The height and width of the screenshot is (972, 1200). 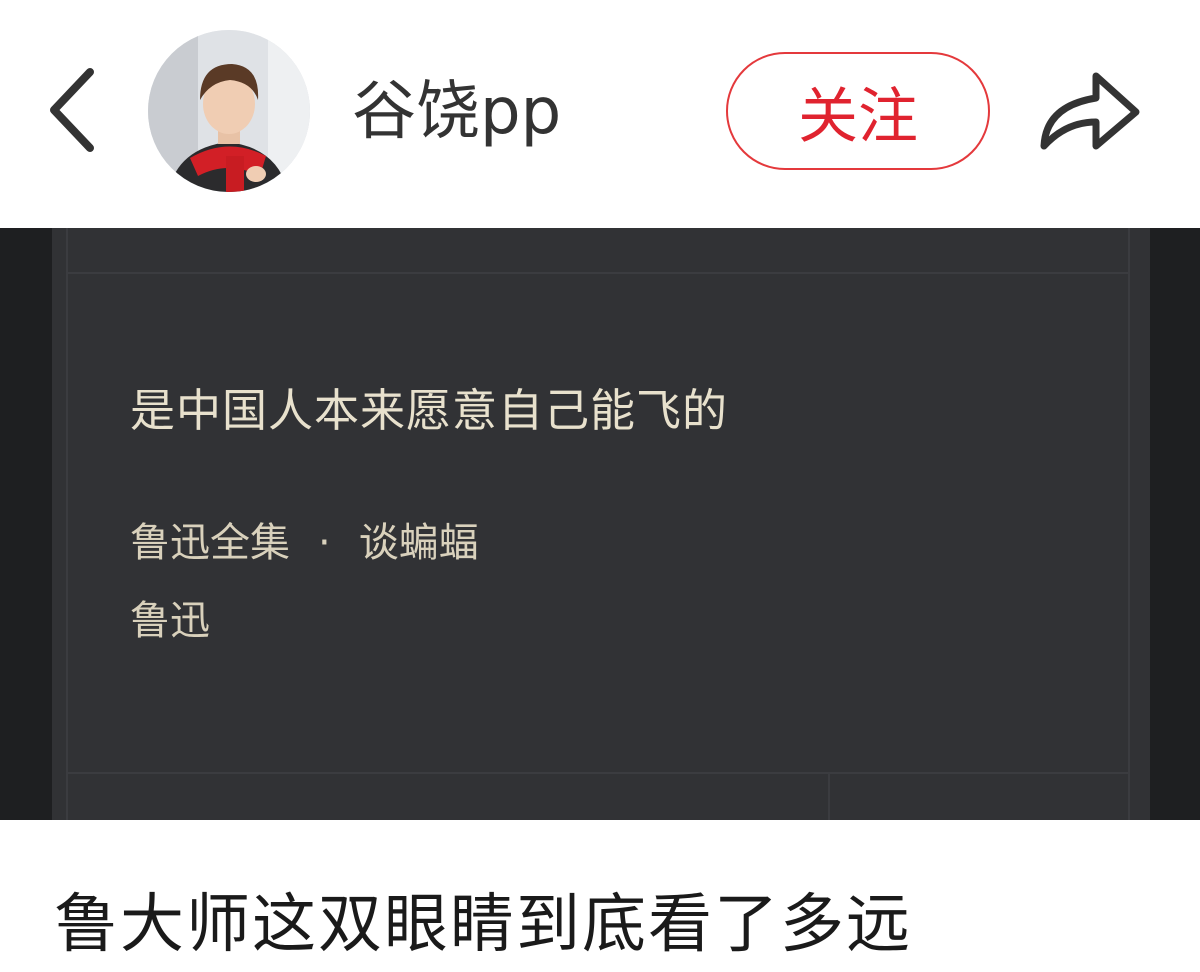 I want to click on avatar, so click(x=229, y=111).